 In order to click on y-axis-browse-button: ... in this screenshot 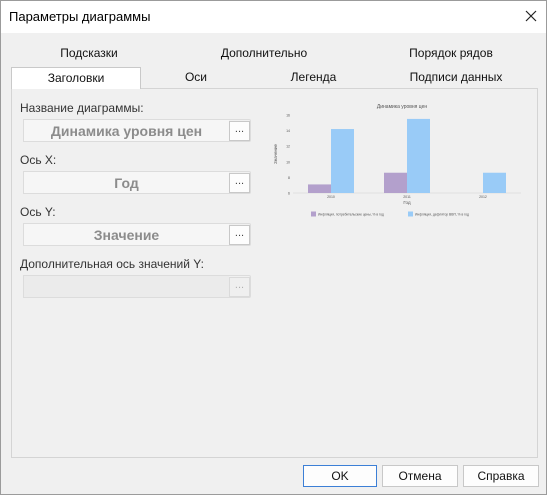, I will do `click(239, 235)`.